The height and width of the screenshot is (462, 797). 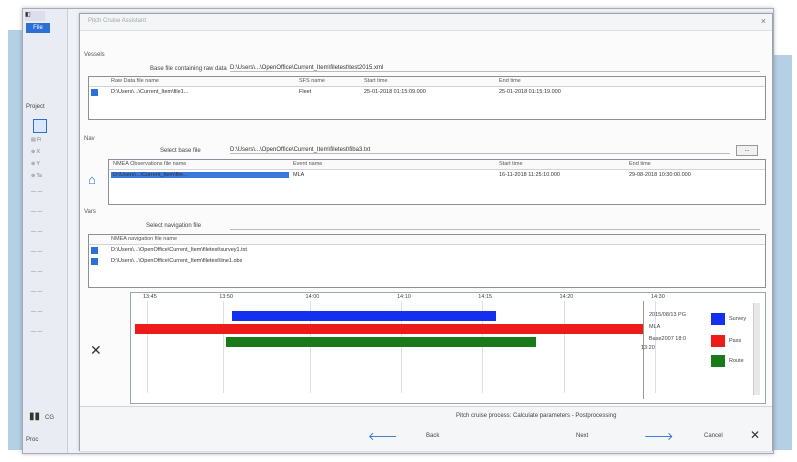 What do you see at coordinates (782, 252) in the screenshot?
I see `backdrop-panel-right` at bounding box center [782, 252].